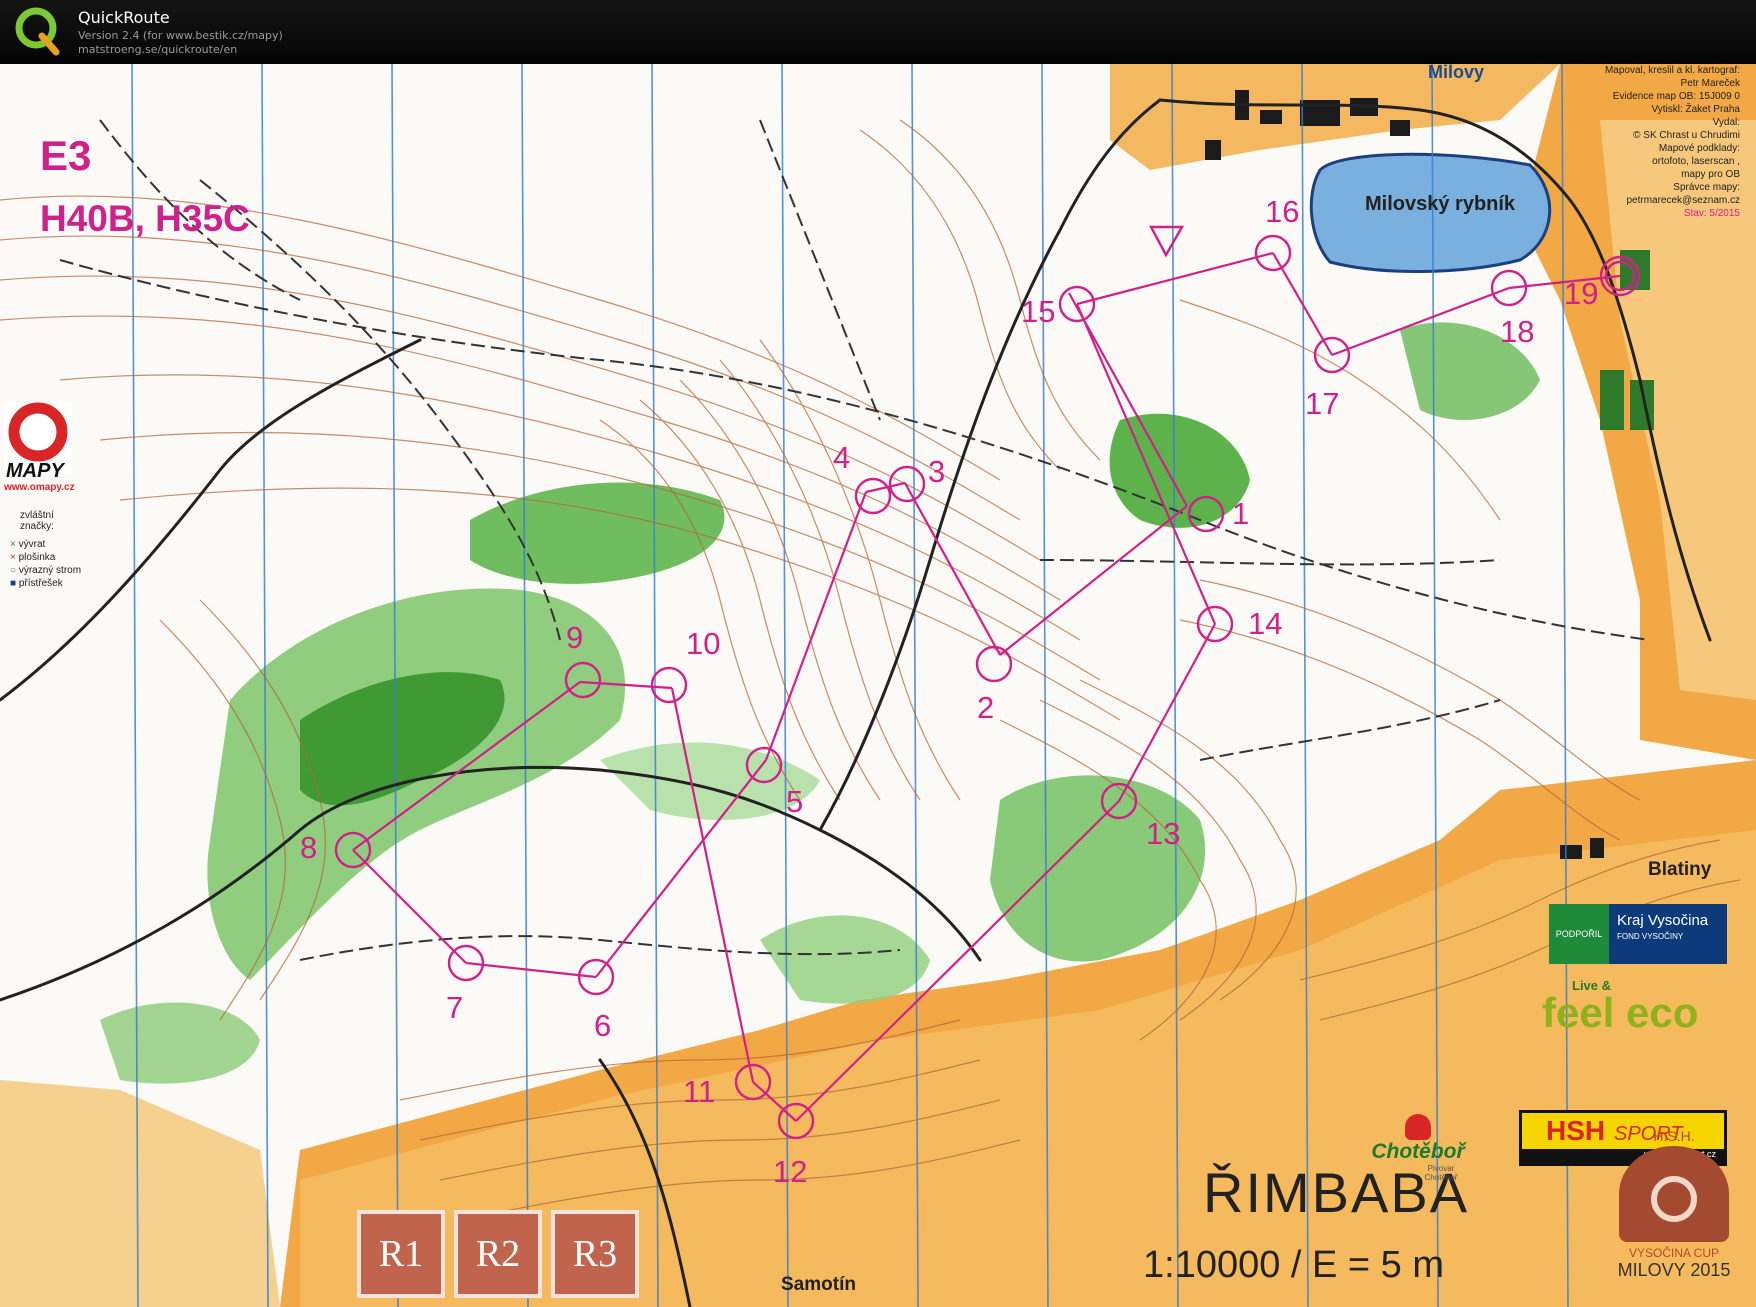  What do you see at coordinates (32, 544) in the screenshot?
I see `legend-item: vývrat` at bounding box center [32, 544].